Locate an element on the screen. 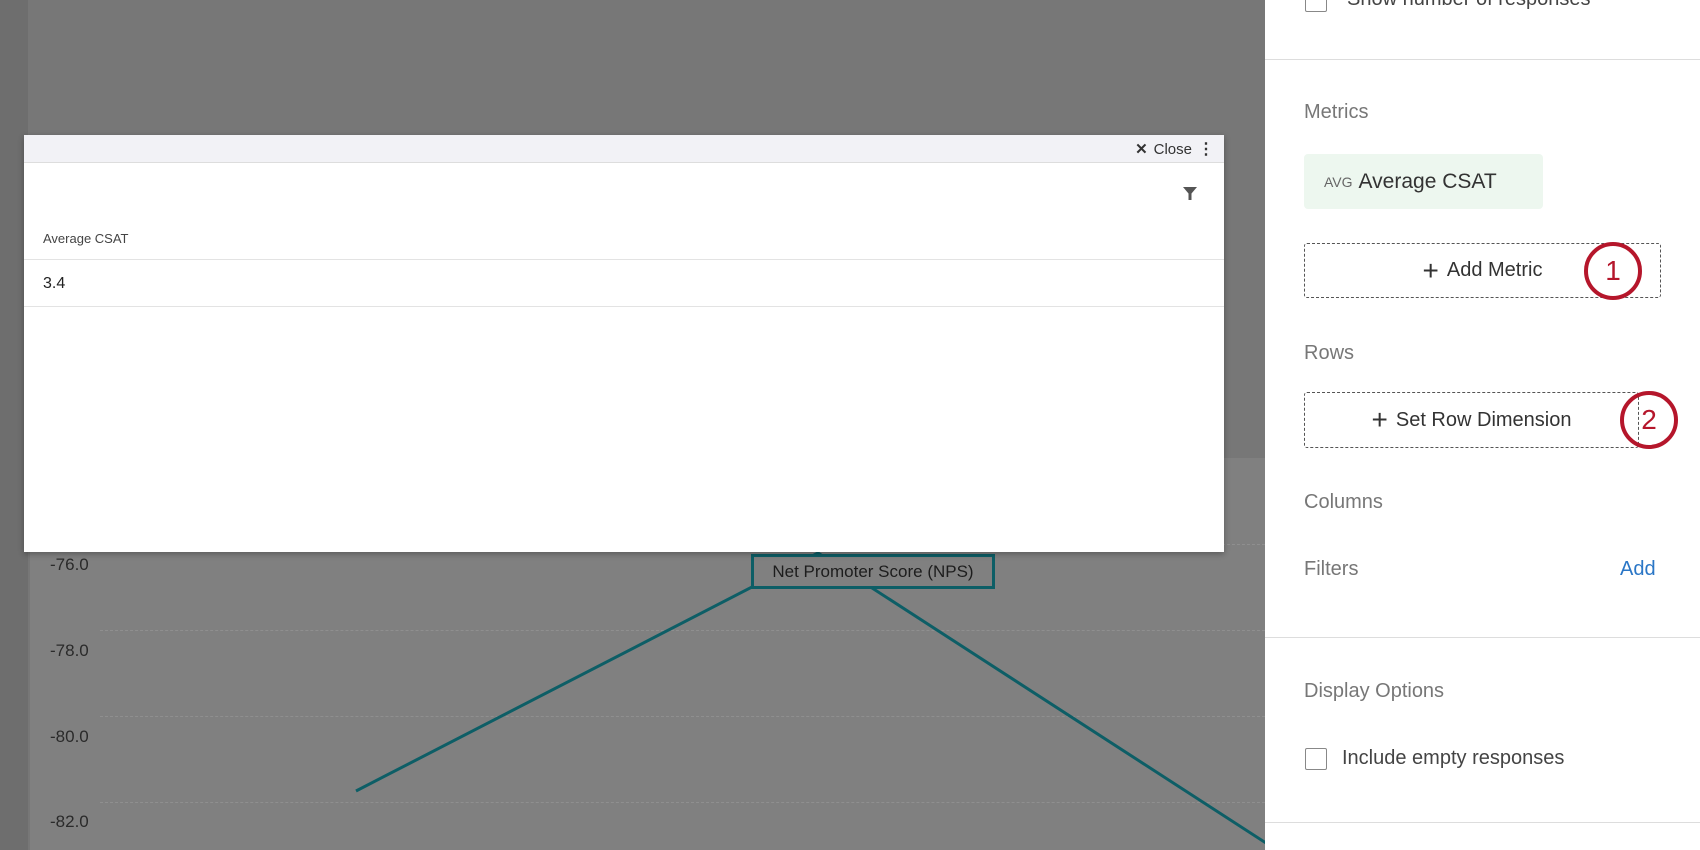 This screenshot has width=1700, height=850. show-responses-label: Show number of responses is located at coordinates (1468, 5).